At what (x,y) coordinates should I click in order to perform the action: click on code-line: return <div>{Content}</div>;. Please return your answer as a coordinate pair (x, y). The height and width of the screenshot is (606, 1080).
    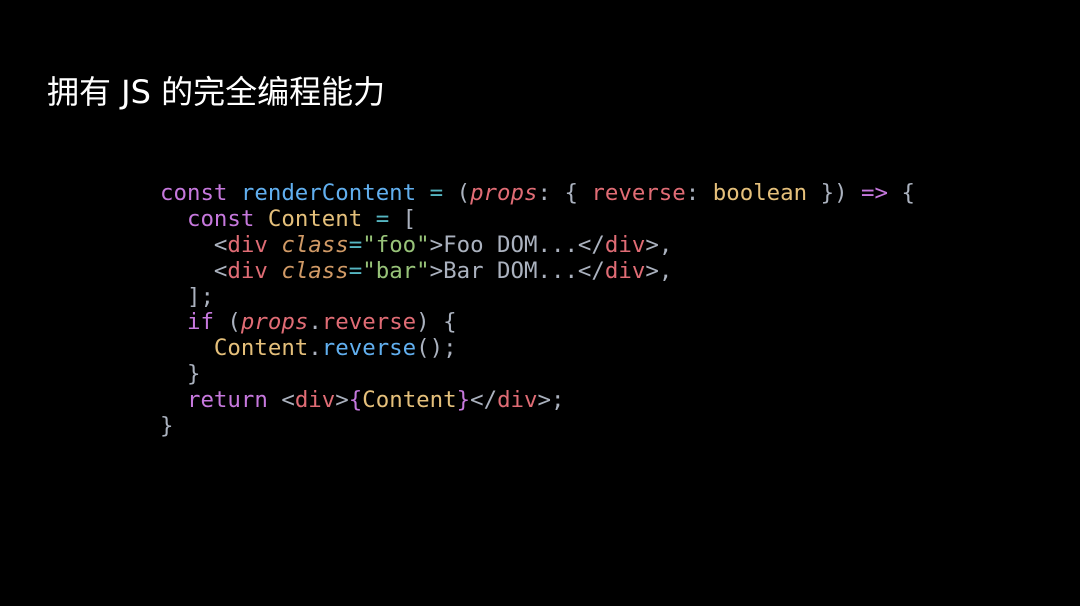
    Looking at the image, I should click on (537, 400).